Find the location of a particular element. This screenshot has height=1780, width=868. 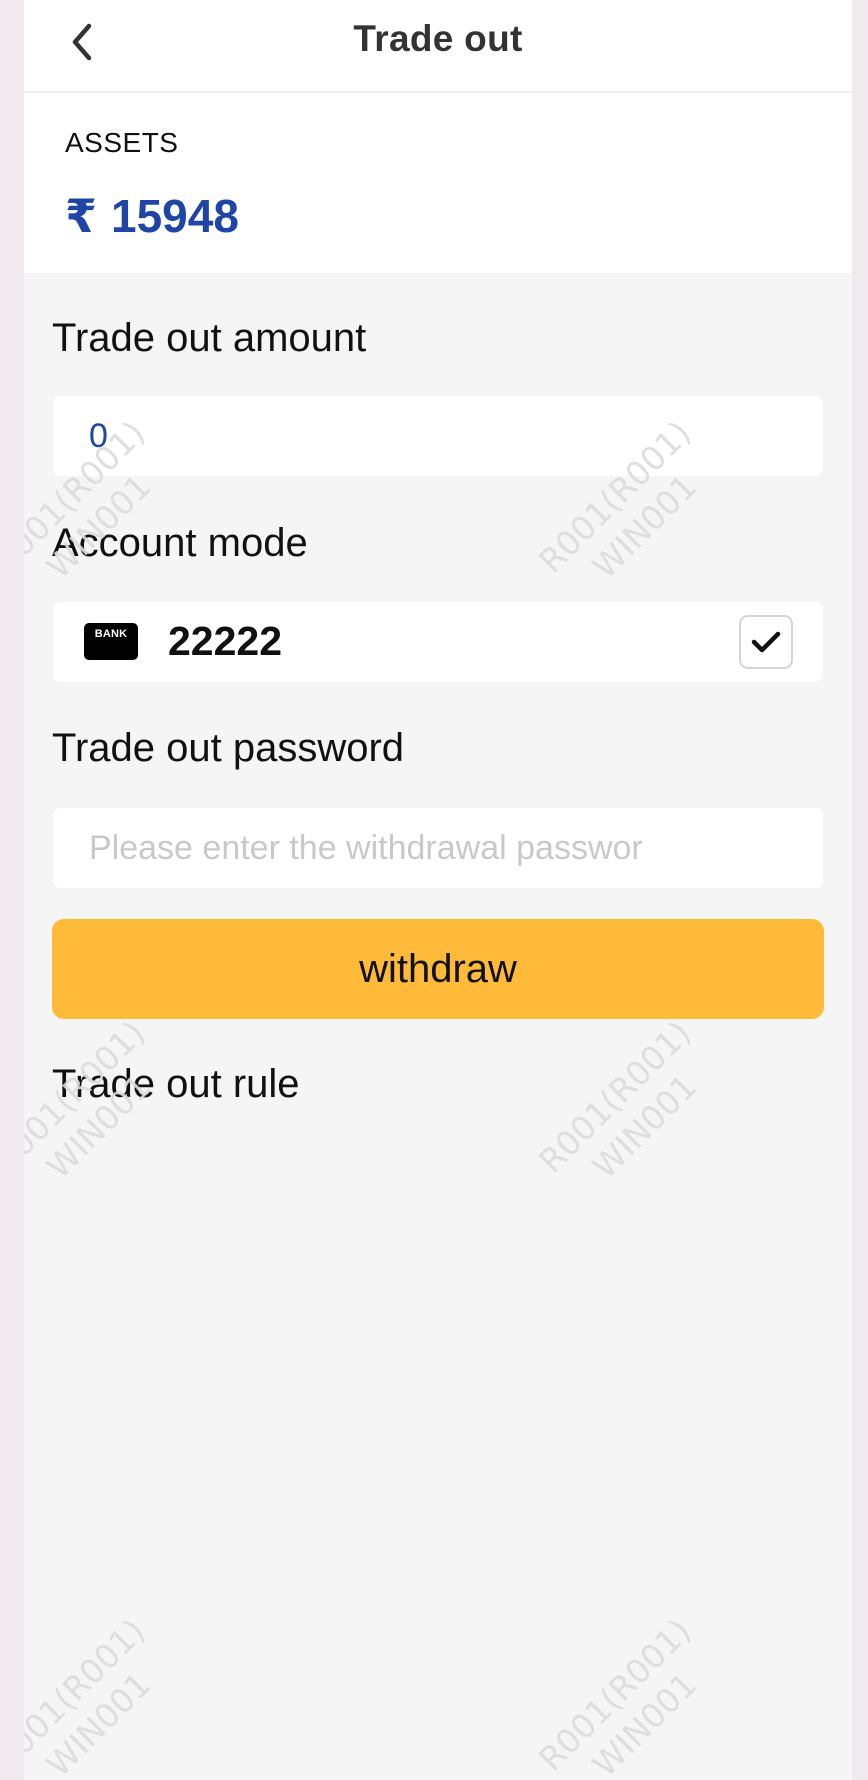

assets-card: ASSETS ₹15948 is located at coordinates (438, 183).